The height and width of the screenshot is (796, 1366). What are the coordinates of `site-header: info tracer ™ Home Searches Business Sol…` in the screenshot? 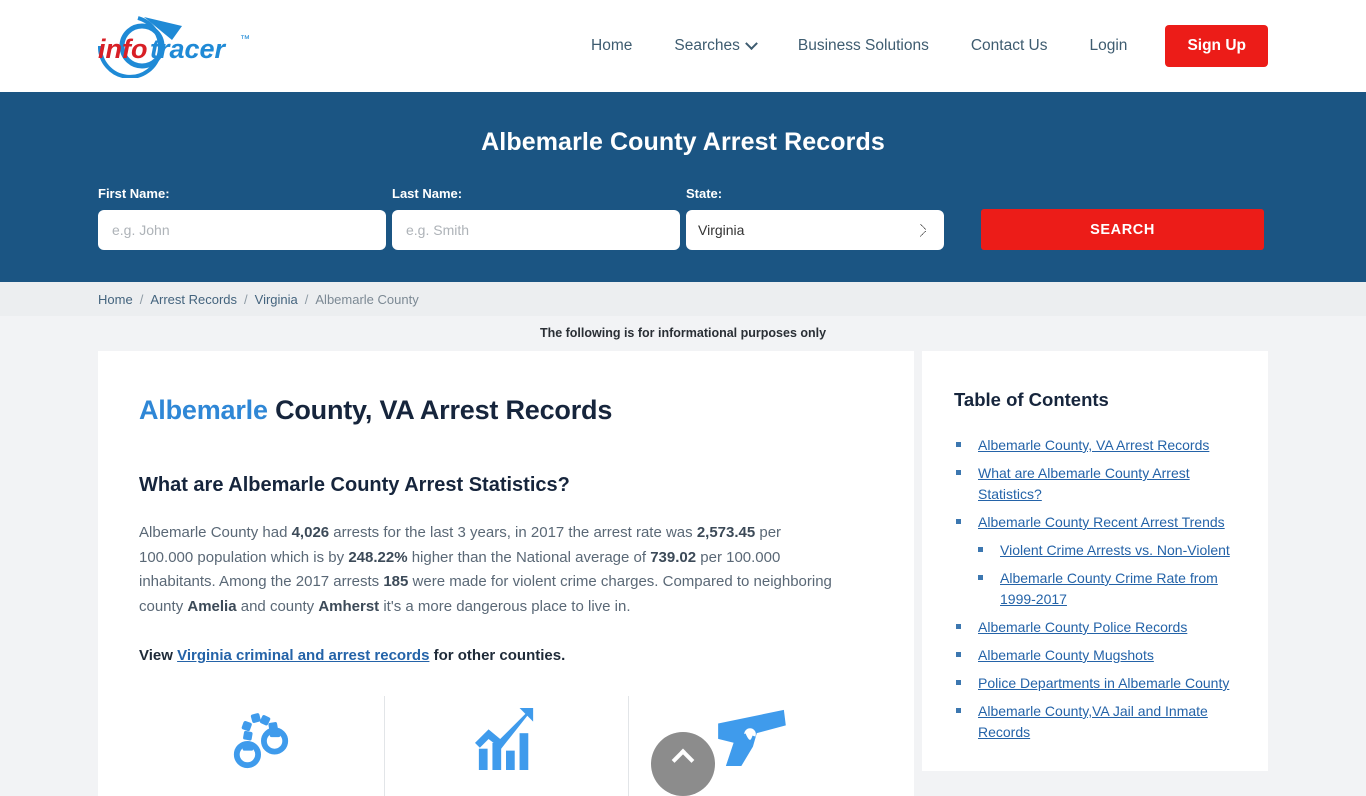 It's located at (683, 46).